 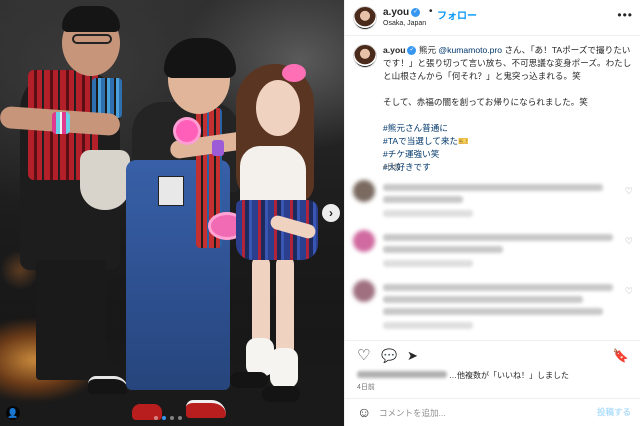 I want to click on hashtag: #熊元さん普通に, so click(x=508, y=128).